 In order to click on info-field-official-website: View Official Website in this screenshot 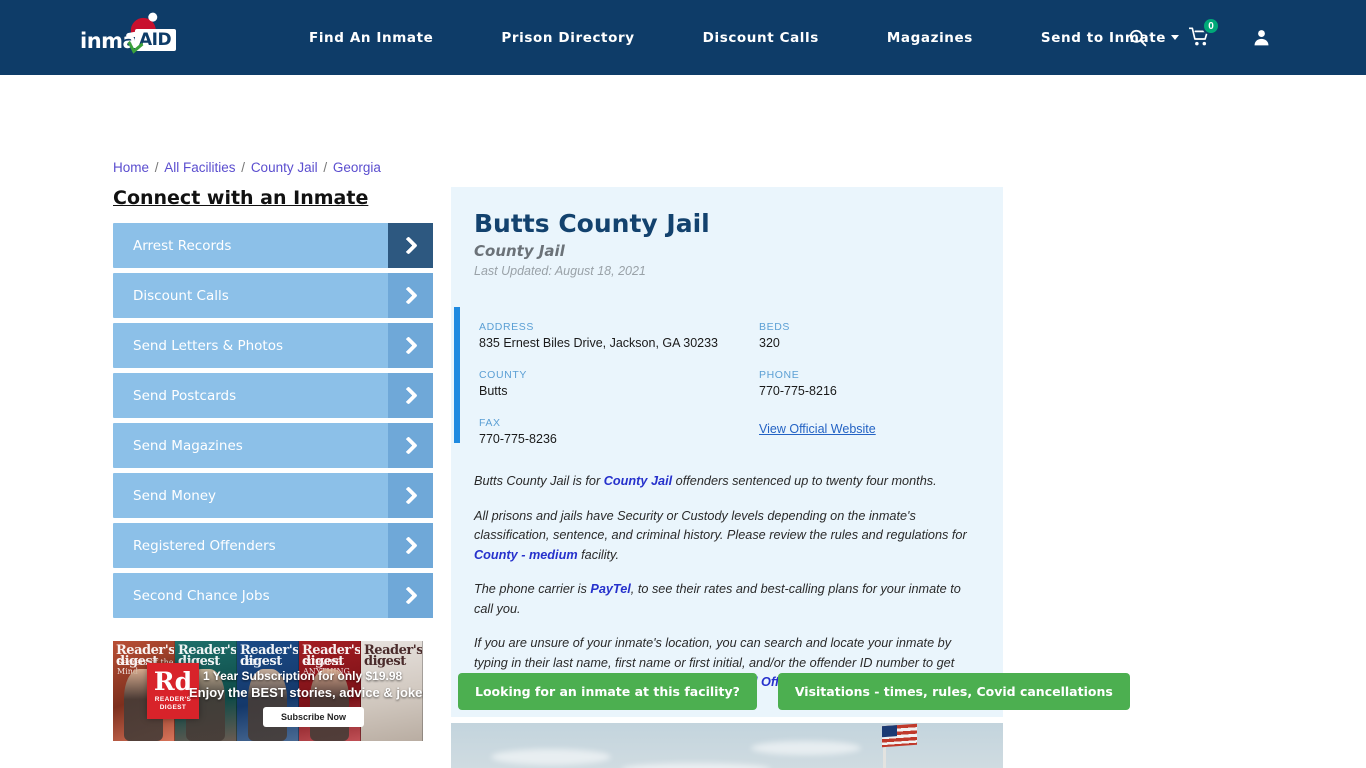, I will do `click(881, 431)`.